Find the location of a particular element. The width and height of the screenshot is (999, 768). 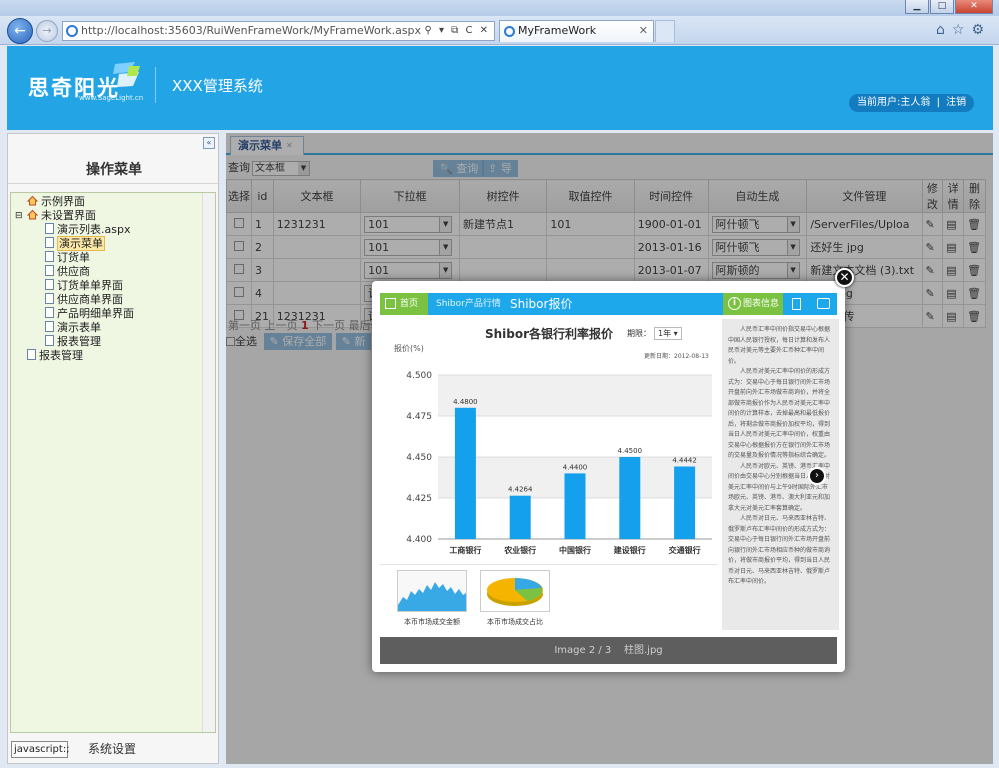

home-icon: ⌂ is located at coordinates (944, 30).